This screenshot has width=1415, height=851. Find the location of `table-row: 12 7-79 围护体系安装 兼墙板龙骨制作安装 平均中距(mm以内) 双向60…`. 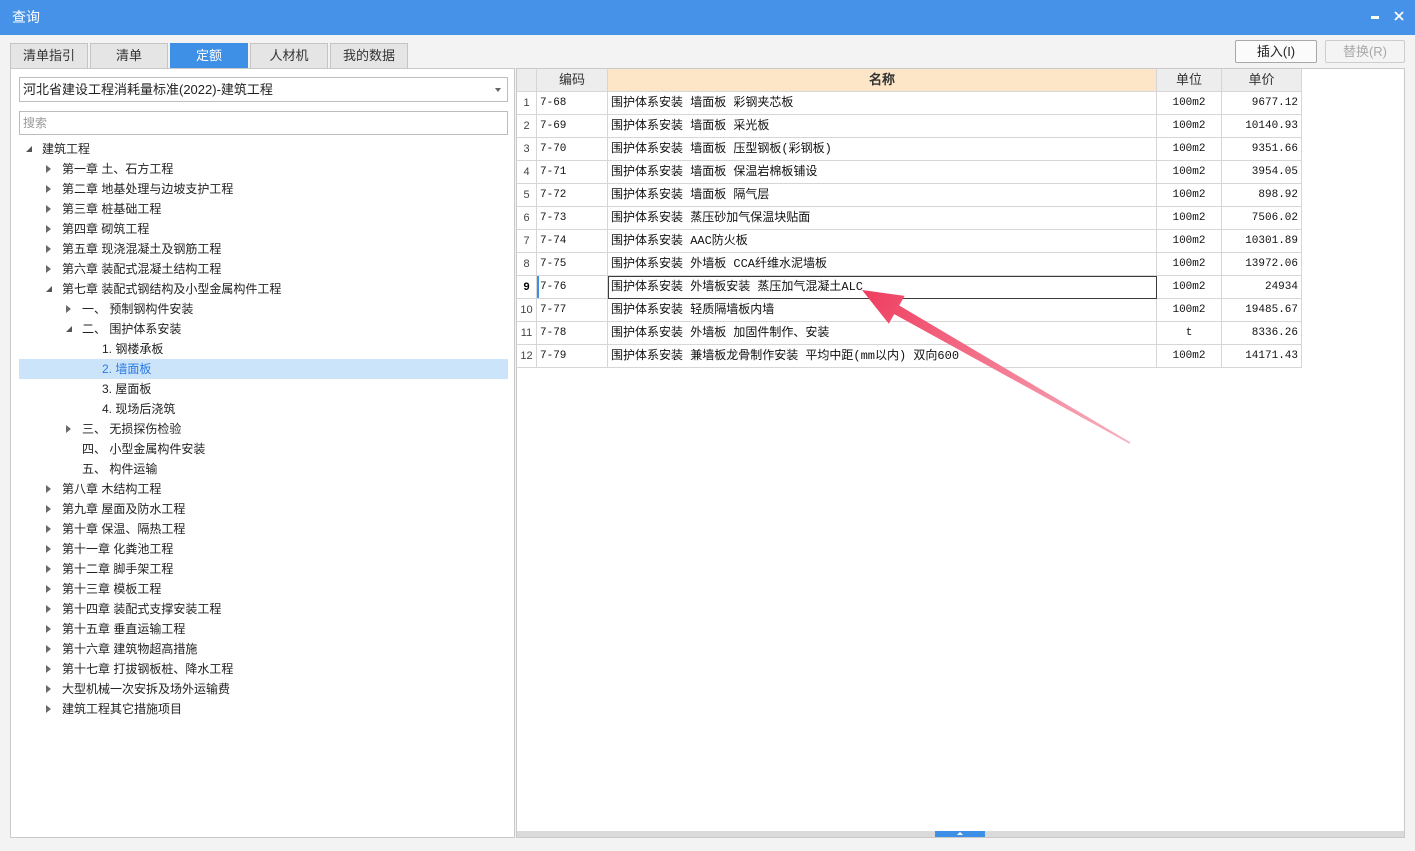

table-row: 12 7-79 围护体系安装 兼墙板龙骨制作安装 平均中距(mm以内) 双向60… is located at coordinates (909, 356).